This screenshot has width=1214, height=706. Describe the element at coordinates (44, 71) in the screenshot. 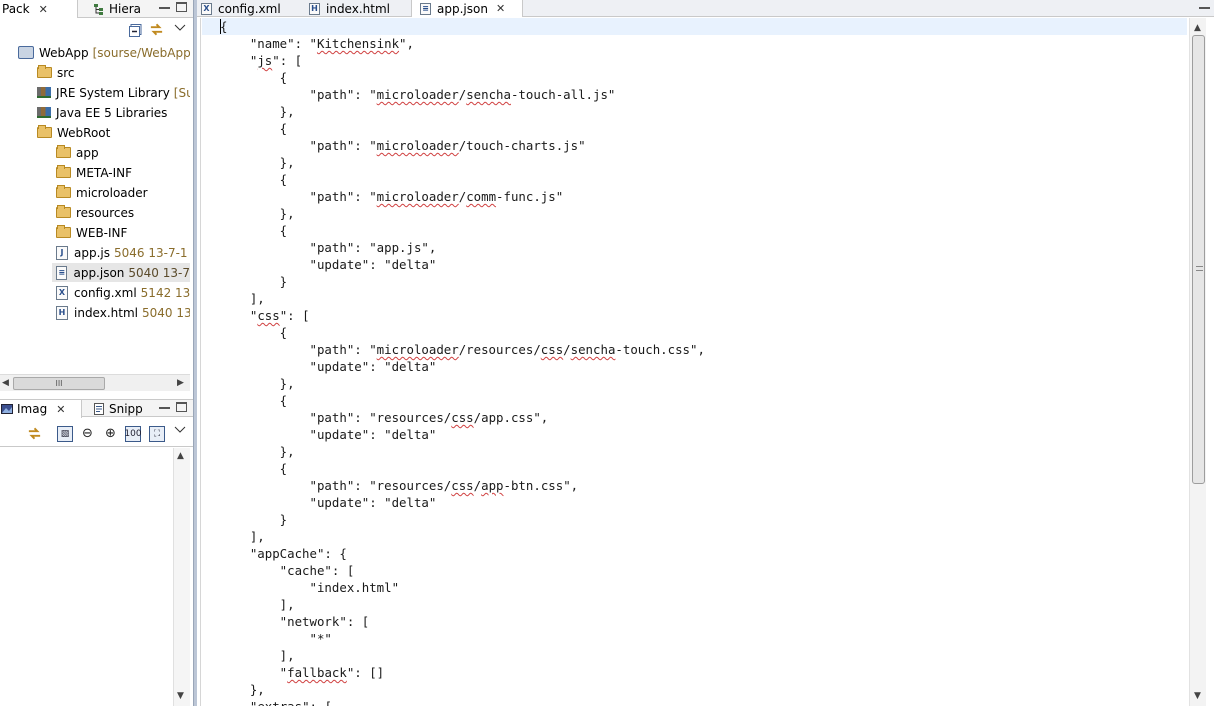

I see `source-folder-icon` at that location.